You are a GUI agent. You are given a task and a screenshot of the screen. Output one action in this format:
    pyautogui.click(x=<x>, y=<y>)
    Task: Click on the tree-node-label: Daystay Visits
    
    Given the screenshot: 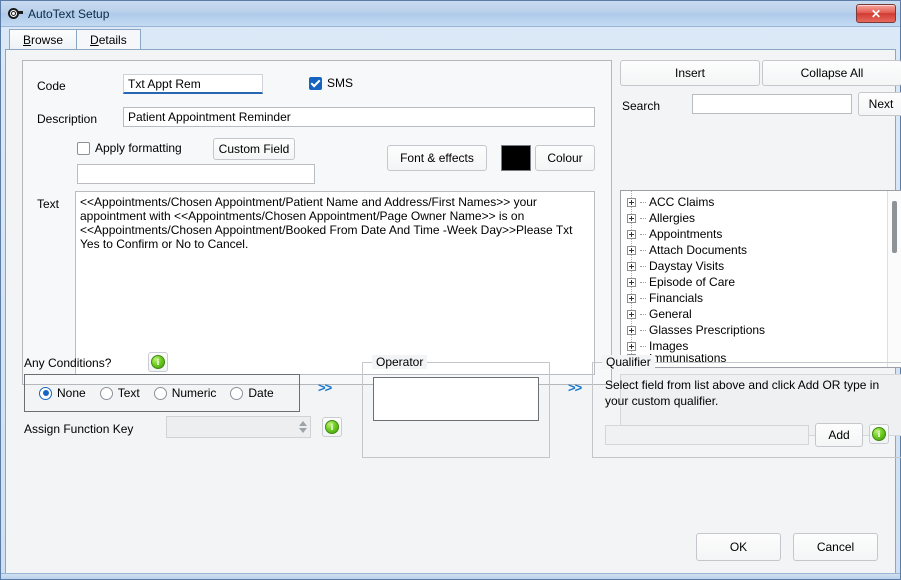 What is the action you would take?
    pyautogui.click(x=687, y=266)
    